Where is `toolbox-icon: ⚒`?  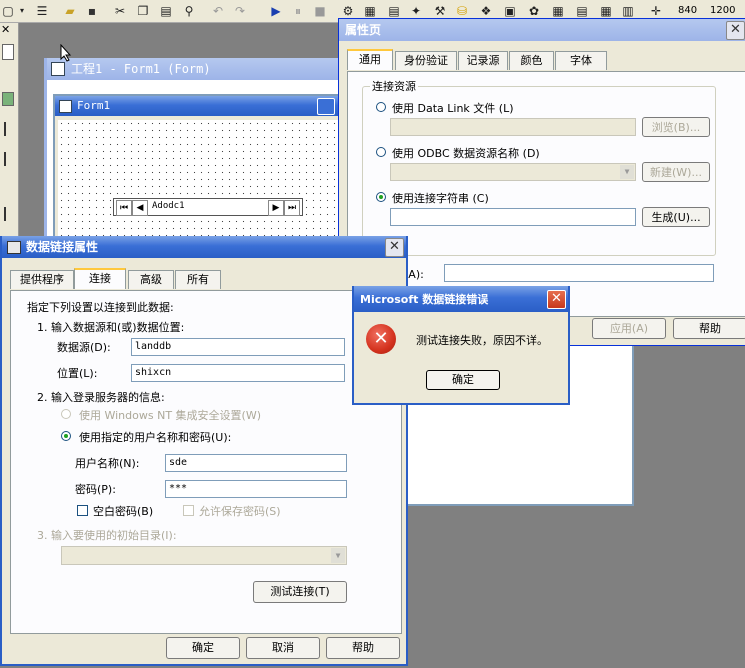 toolbox-icon: ⚒ is located at coordinates (440, 11).